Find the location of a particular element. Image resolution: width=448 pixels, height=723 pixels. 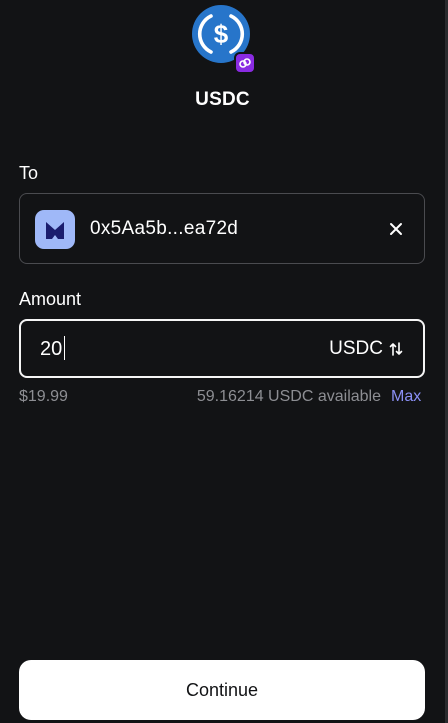

text-caret is located at coordinates (64, 348).